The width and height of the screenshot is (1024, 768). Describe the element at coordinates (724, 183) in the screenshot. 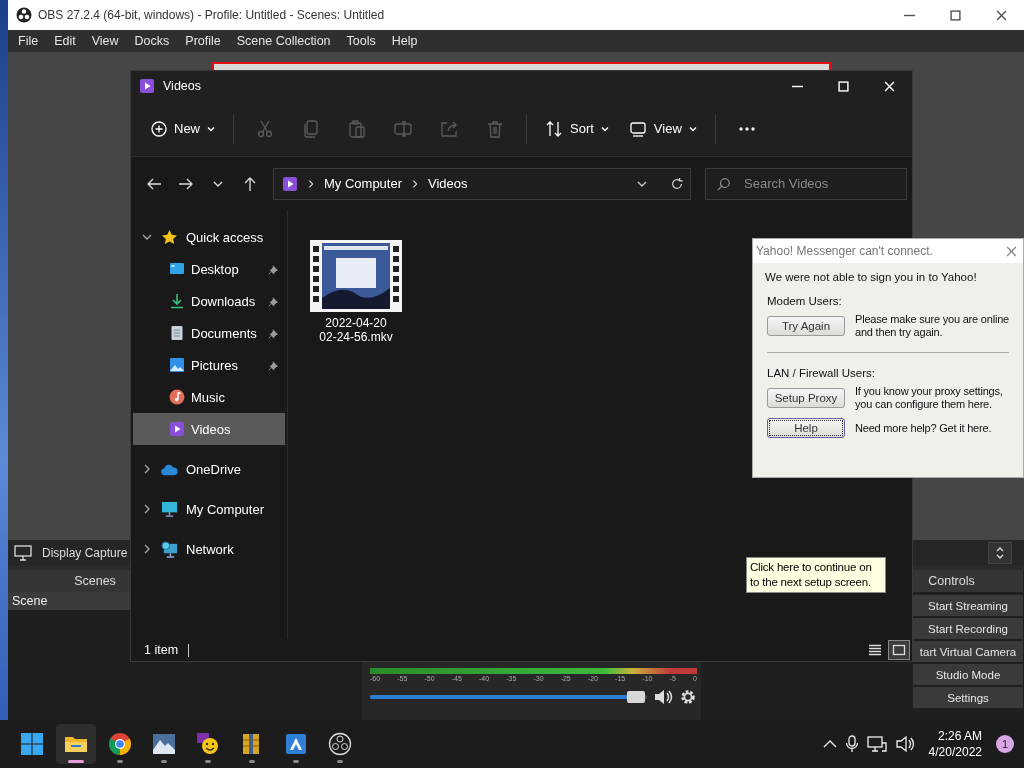

I see `search-icon` at that location.